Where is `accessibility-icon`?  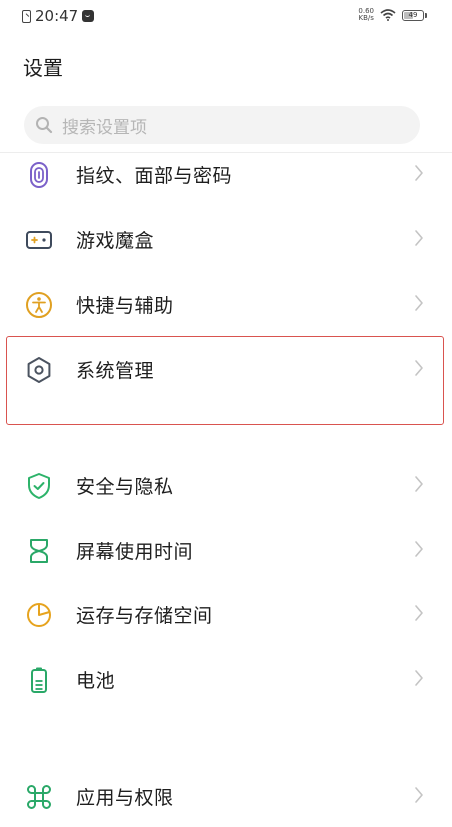
accessibility-icon is located at coordinates (39, 305).